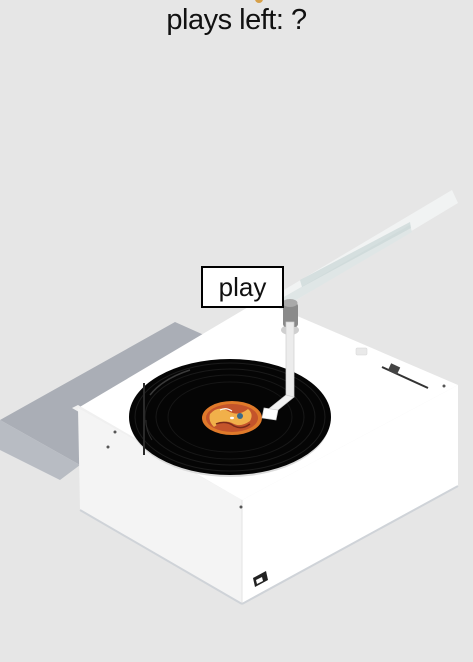 The height and width of the screenshot is (662, 473). Describe the element at coordinates (361, 351) in the screenshot. I see `led-indicator` at that location.